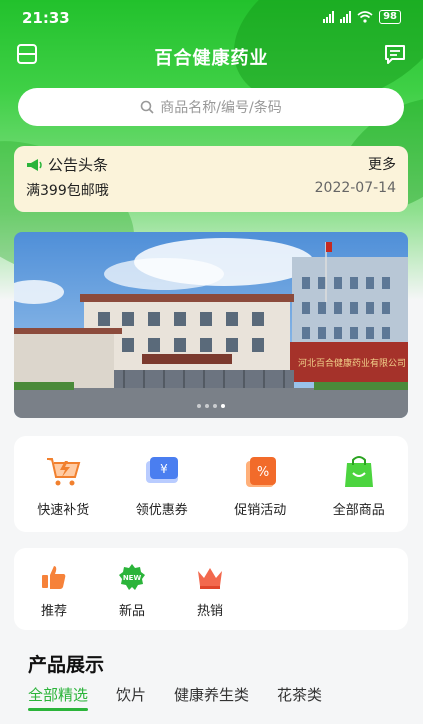 This screenshot has width=423, height=724. I want to click on tab-flower-tea: 花茶类, so click(299, 694).